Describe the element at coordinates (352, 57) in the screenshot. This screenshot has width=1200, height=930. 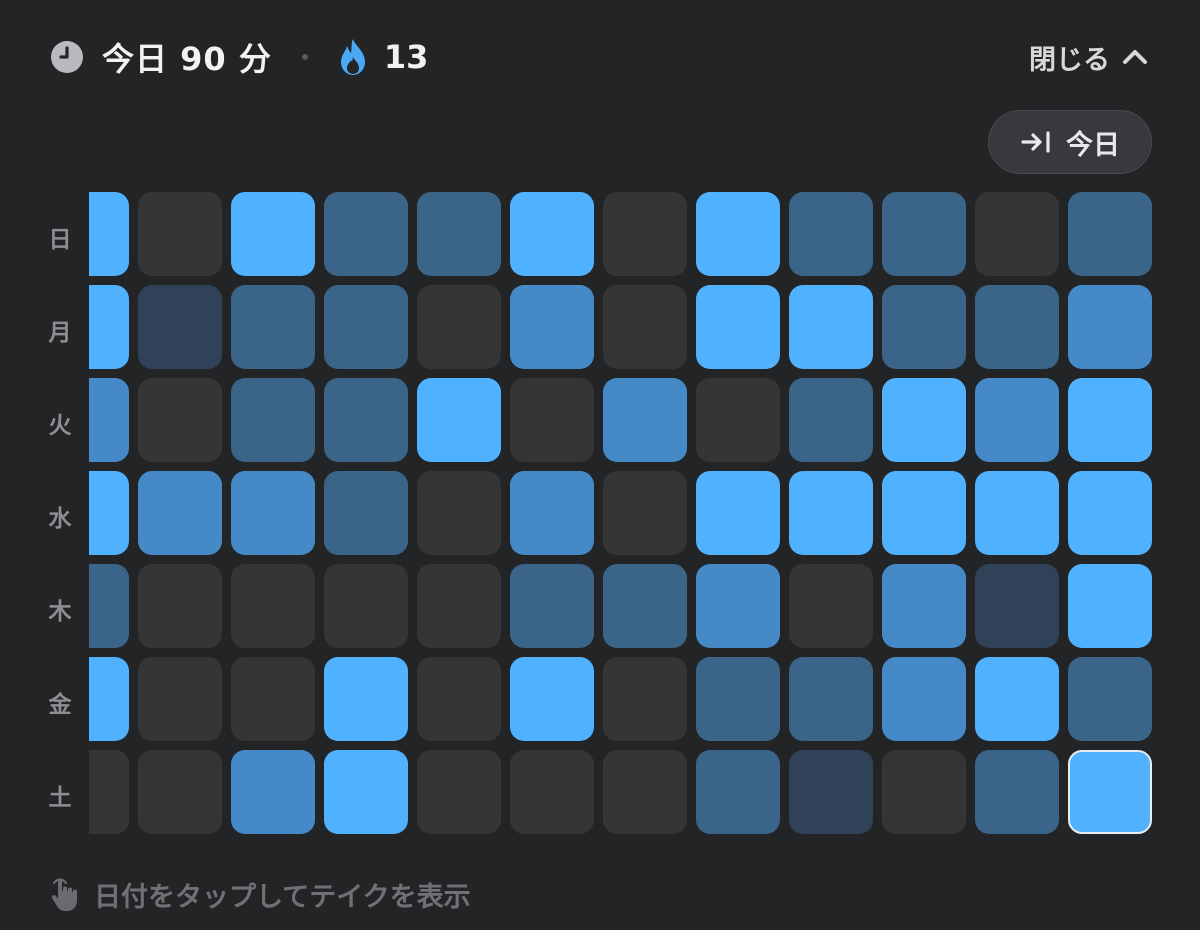
I see `flame-icon` at that location.